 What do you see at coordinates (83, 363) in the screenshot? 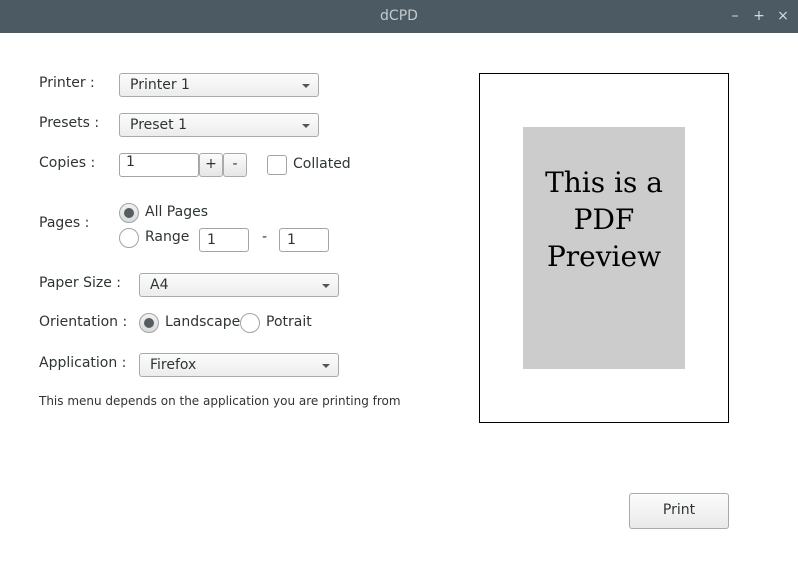
I see `application-label: Application :` at bounding box center [83, 363].